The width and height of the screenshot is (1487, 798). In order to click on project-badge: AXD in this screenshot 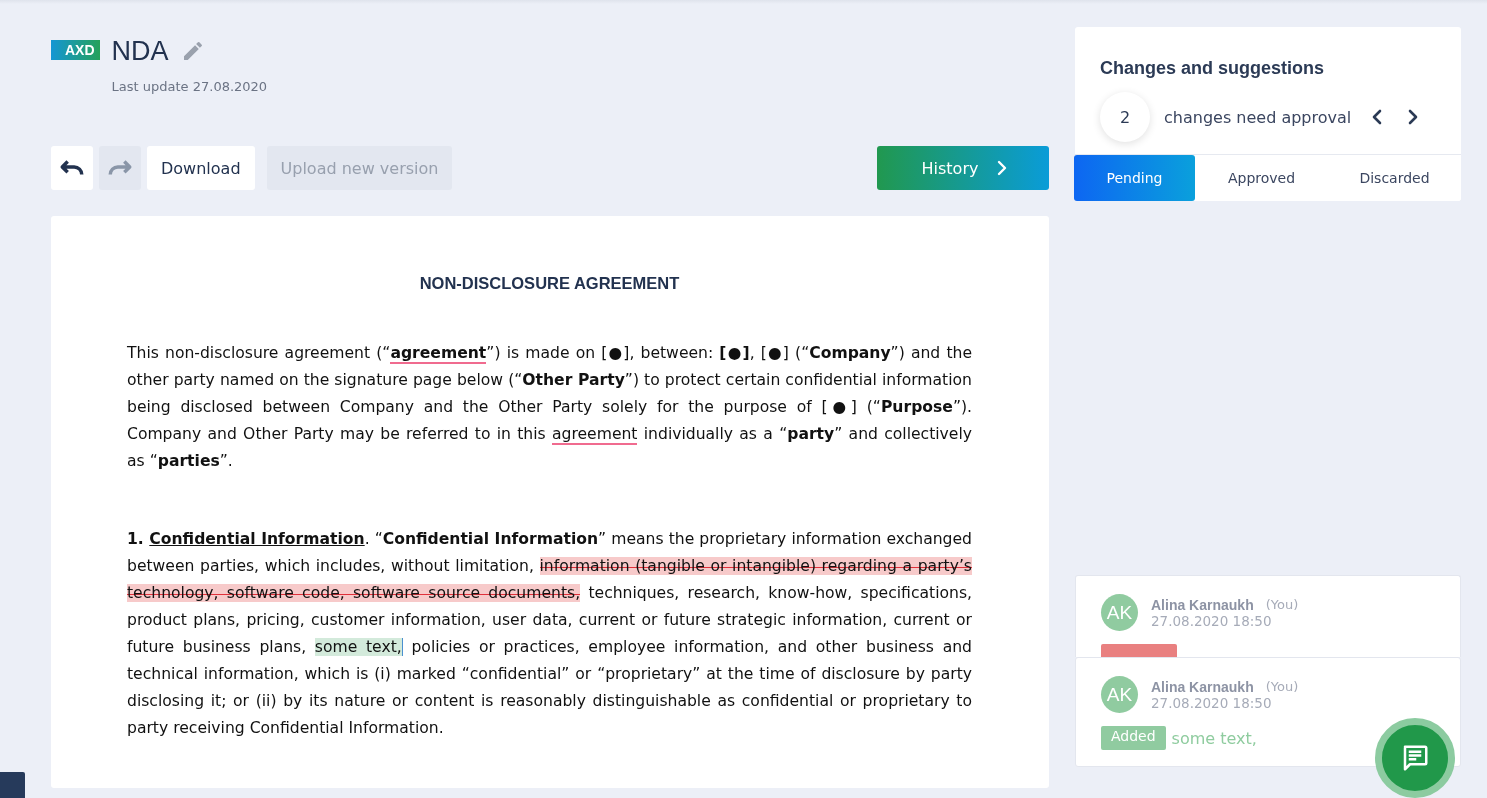, I will do `click(75, 50)`.